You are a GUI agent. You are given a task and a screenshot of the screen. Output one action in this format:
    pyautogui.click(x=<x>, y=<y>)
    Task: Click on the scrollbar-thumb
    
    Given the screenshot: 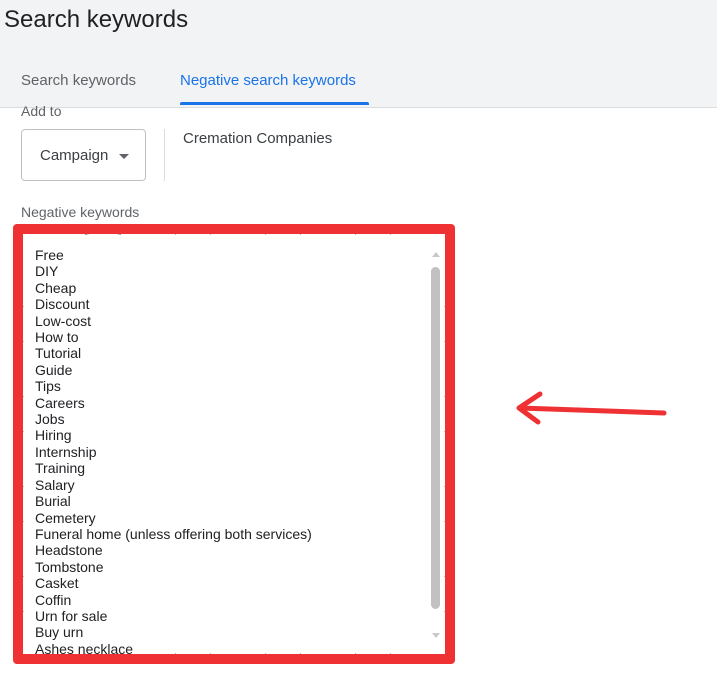 What is the action you would take?
    pyautogui.click(x=435, y=438)
    